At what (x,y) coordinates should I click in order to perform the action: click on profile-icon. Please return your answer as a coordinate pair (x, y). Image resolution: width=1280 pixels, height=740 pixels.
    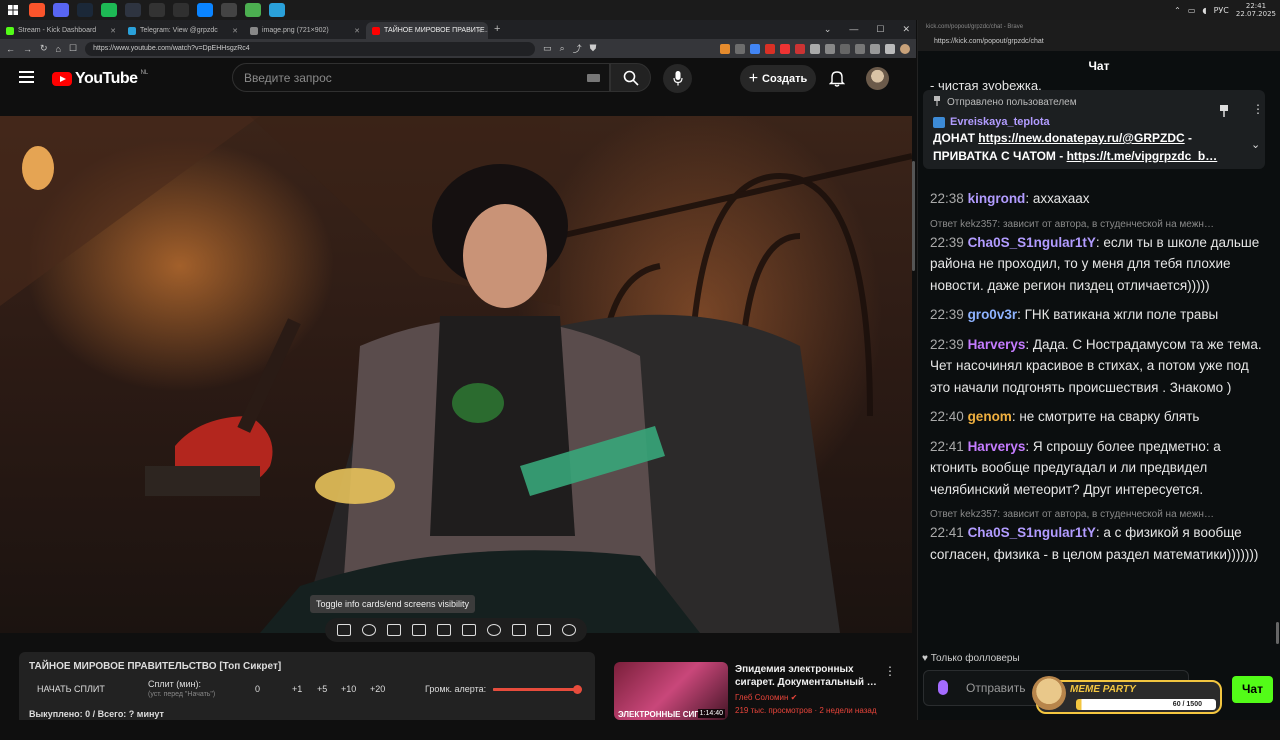
    Looking at the image, I should click on (905, 48).